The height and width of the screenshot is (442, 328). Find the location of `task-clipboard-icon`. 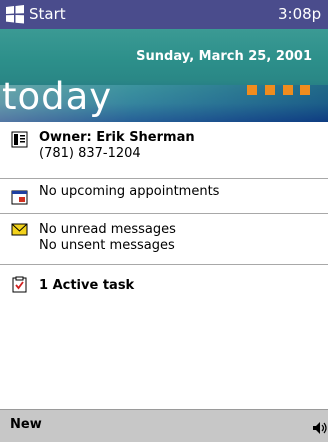

task-clipboard-icon is located at coordinates (19, 284).